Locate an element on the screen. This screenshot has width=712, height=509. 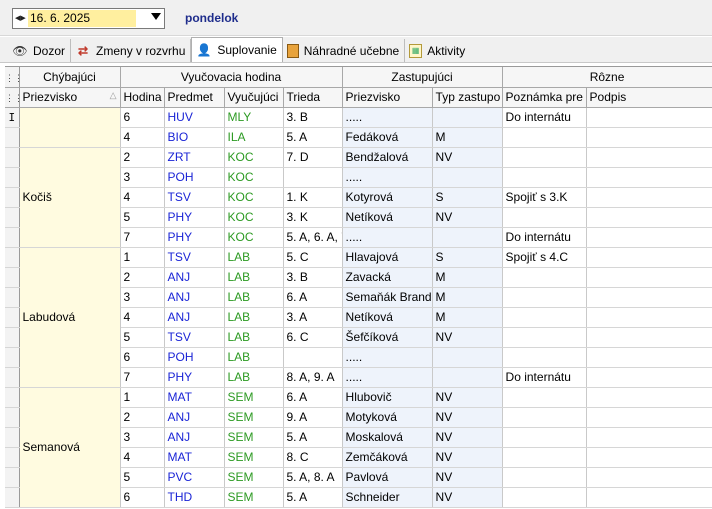
column-header-surname: Priezvisko △ is located at coordinates (70, 97).